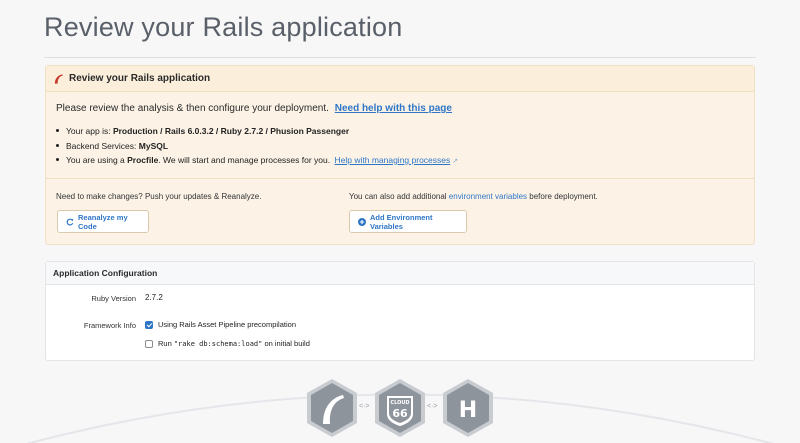 The width and height of the screenshot is (800, 443). What do you see at coordinates (143, 160) in the screenshot?
I see `procfile-label: Procfile` at bounding box center [143, 160].